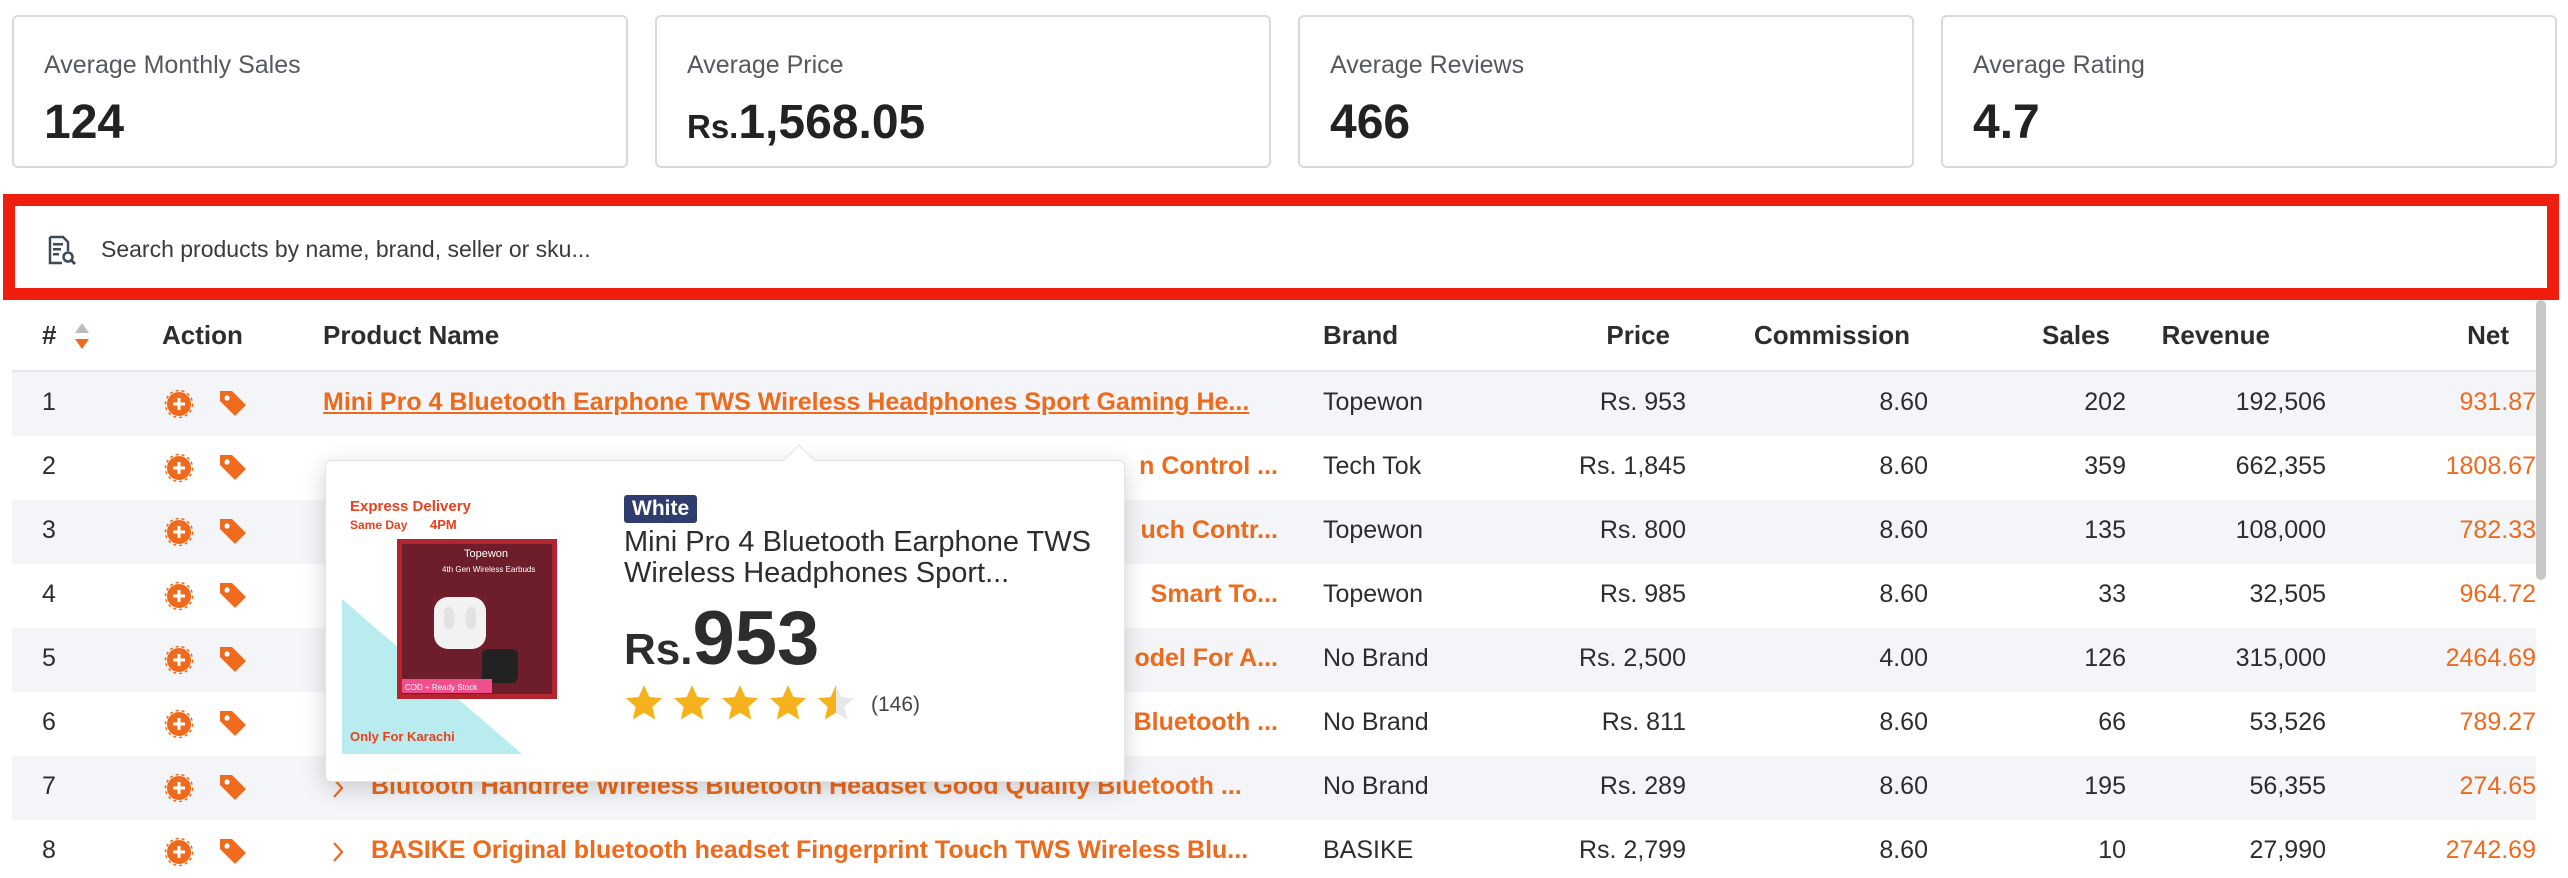 The height and width of the screenshot is (878, 2568). Describe the element at coordinates (1642, 530) in the screenshot. I see `cell-price: Rs. 800` at that location.